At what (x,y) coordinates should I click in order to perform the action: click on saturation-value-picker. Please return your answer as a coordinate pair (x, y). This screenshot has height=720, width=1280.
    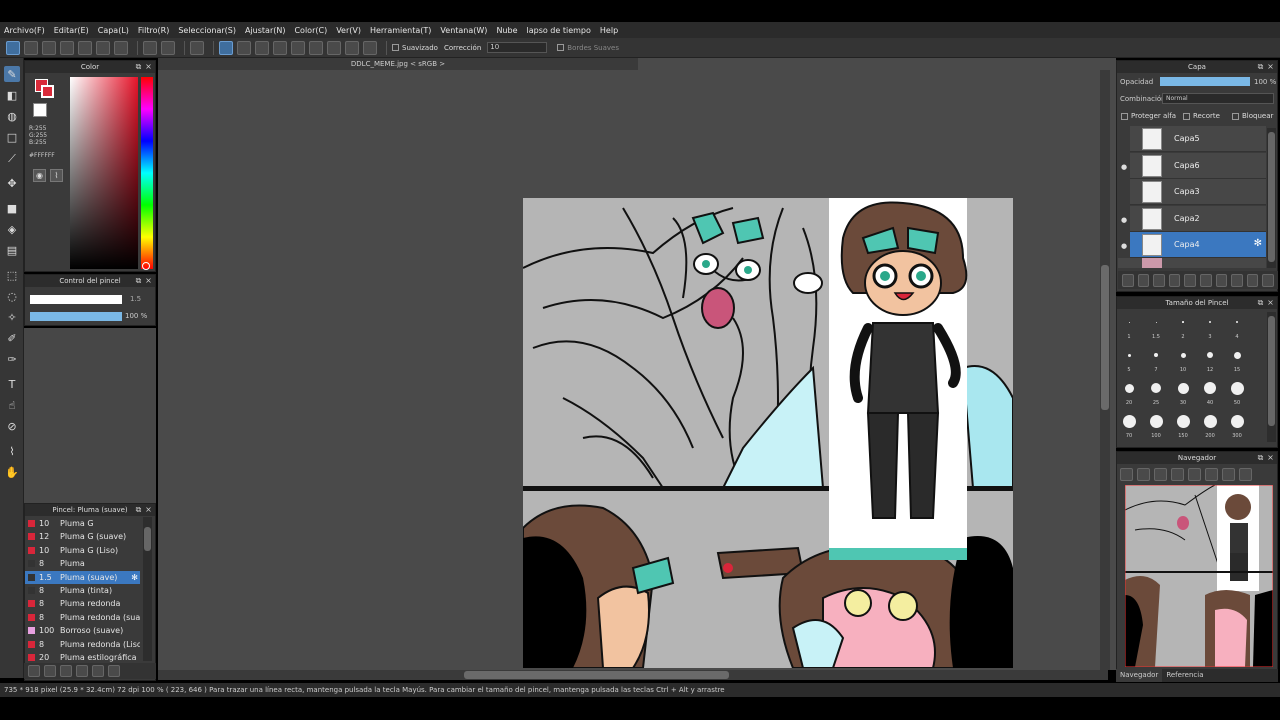
    Looking at the image, I should click on (104, 173).